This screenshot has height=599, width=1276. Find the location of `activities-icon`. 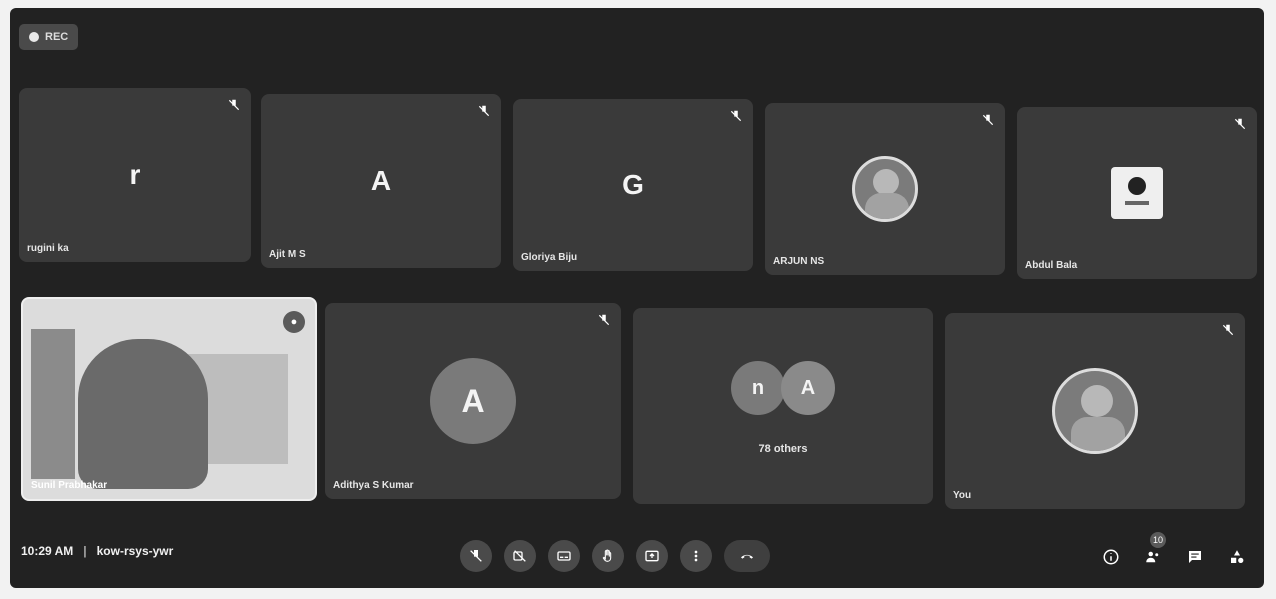

activities-icon is located at coordinates (1237, 556).